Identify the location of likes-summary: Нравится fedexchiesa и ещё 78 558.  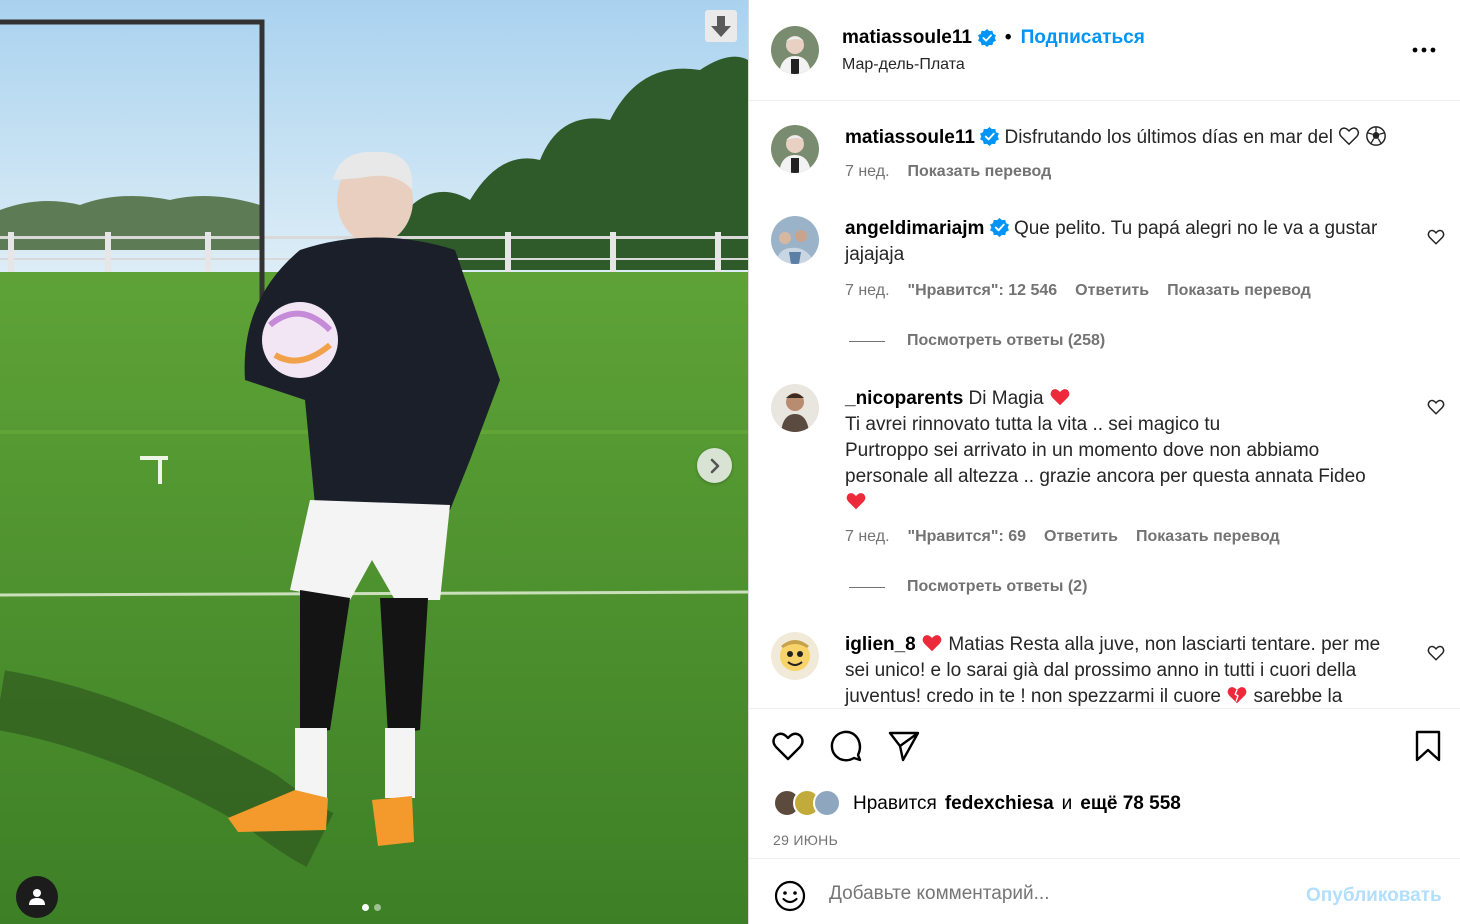
(977, 804).